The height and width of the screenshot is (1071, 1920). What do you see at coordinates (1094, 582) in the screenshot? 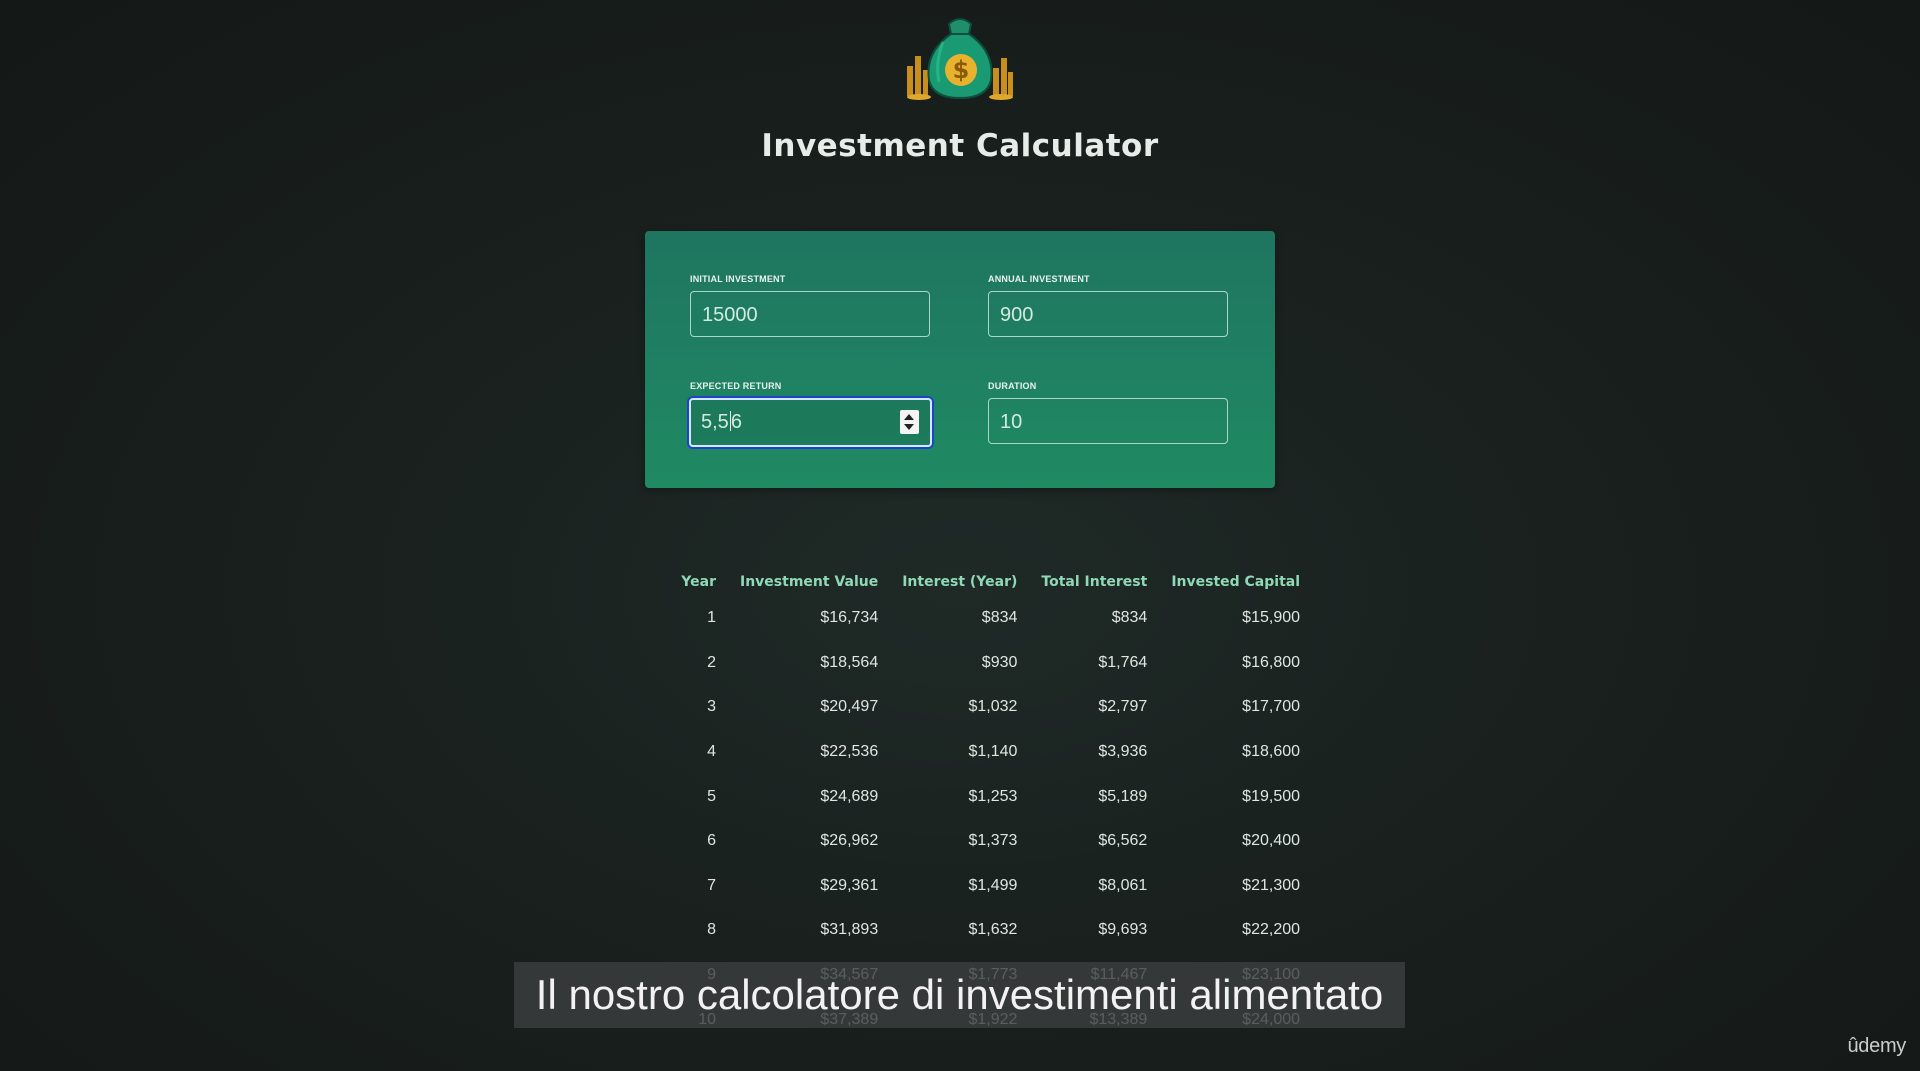
I see `header-total-interest: Total Interest` at bounding box center [1094, 582].